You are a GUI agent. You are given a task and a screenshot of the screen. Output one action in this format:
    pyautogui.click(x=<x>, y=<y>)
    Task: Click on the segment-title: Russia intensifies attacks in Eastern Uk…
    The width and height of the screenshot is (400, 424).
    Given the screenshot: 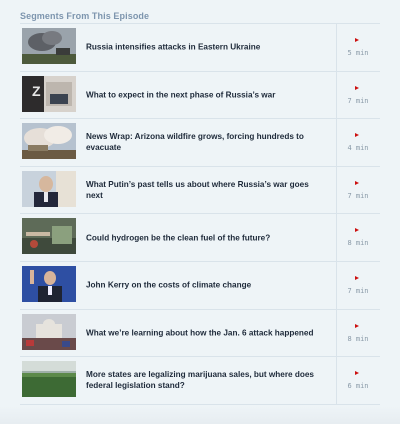 What is the action you would take?
    pyautogui.click(x=206, y=47)
    